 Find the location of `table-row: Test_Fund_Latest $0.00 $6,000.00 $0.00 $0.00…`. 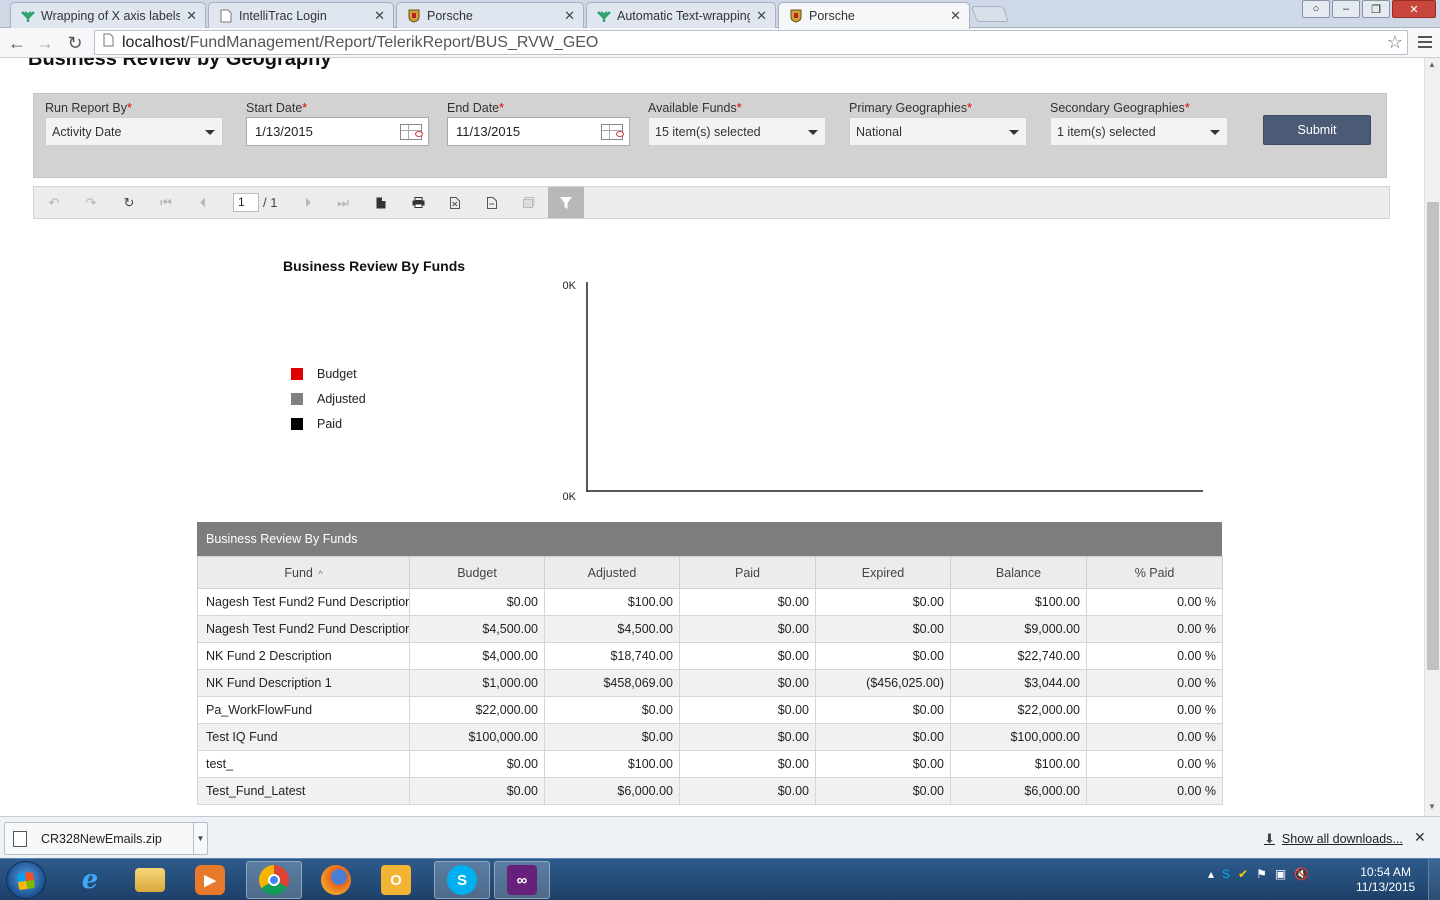

table-row: Test_Fund_Latest $0.00 $6,000.00 $0.00 $0.00… is located at coordinates (710, 791).